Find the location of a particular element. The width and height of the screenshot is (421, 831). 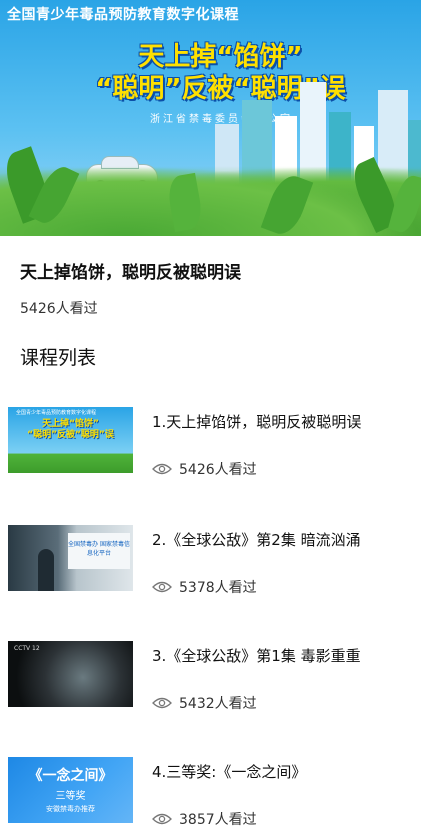

course-list-item-title: 2.《全球公敌》第2集 暗流汹涌 is located at coordinates (256, 539).